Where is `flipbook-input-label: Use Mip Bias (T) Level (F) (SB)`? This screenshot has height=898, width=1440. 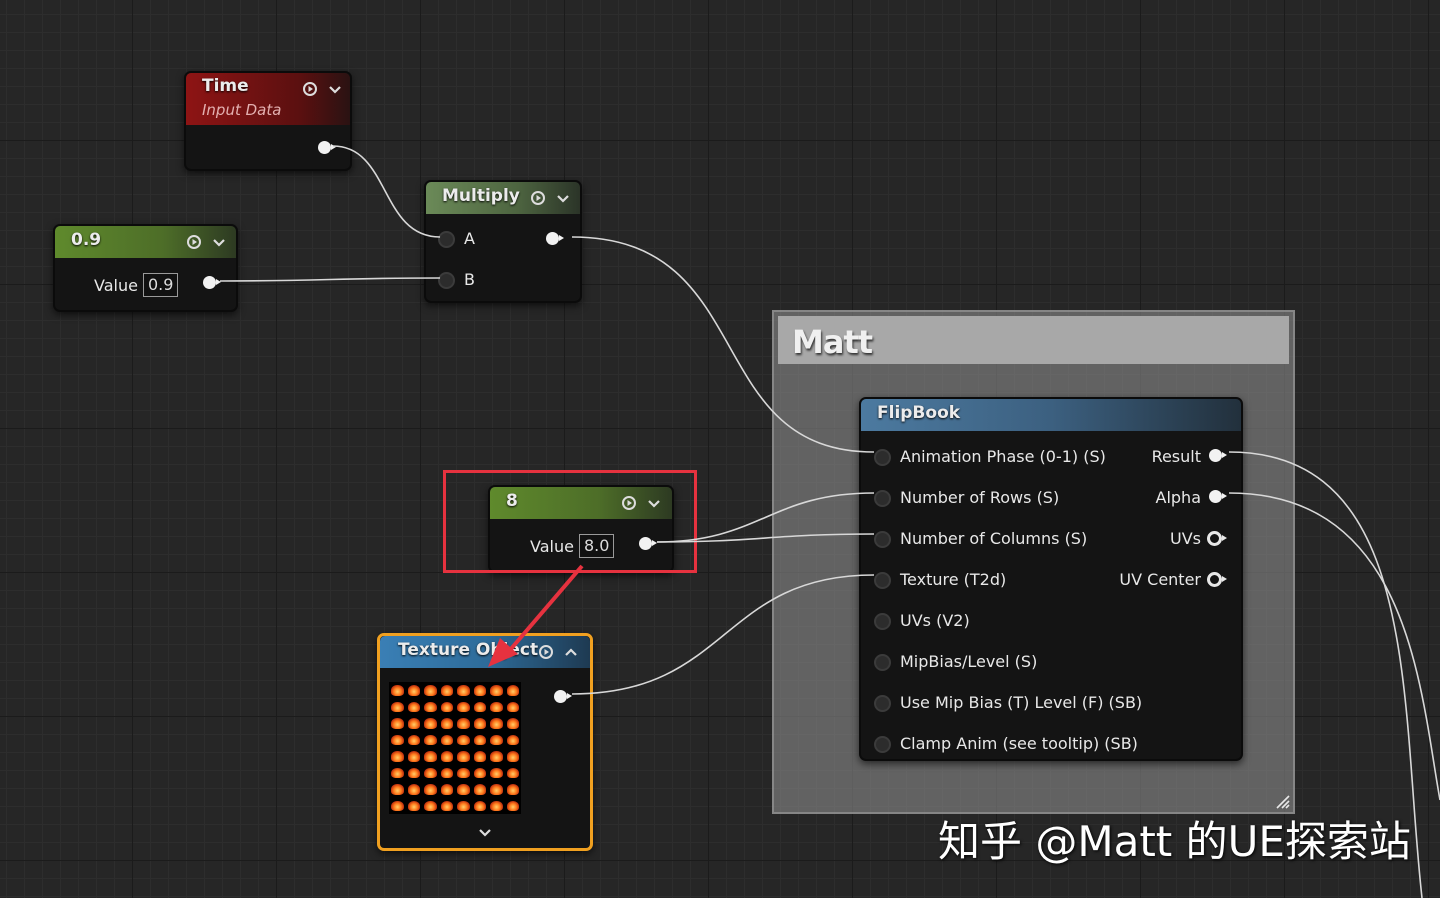 flipbook-input-label: Use Mip Bias (T) Level (F) (SB) is located at coordinates (1021, 702).